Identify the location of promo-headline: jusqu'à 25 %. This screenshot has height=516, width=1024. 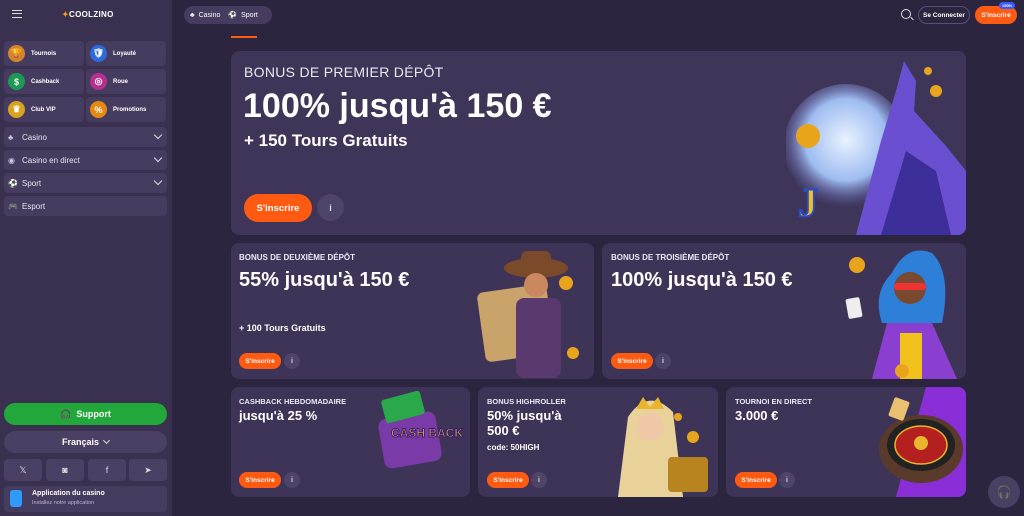
(278, 415).